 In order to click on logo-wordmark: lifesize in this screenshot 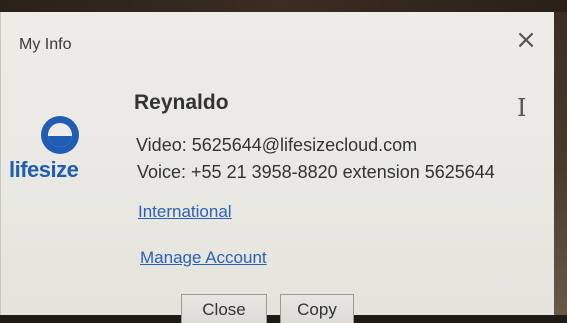, I will do `click(44, 169)`.